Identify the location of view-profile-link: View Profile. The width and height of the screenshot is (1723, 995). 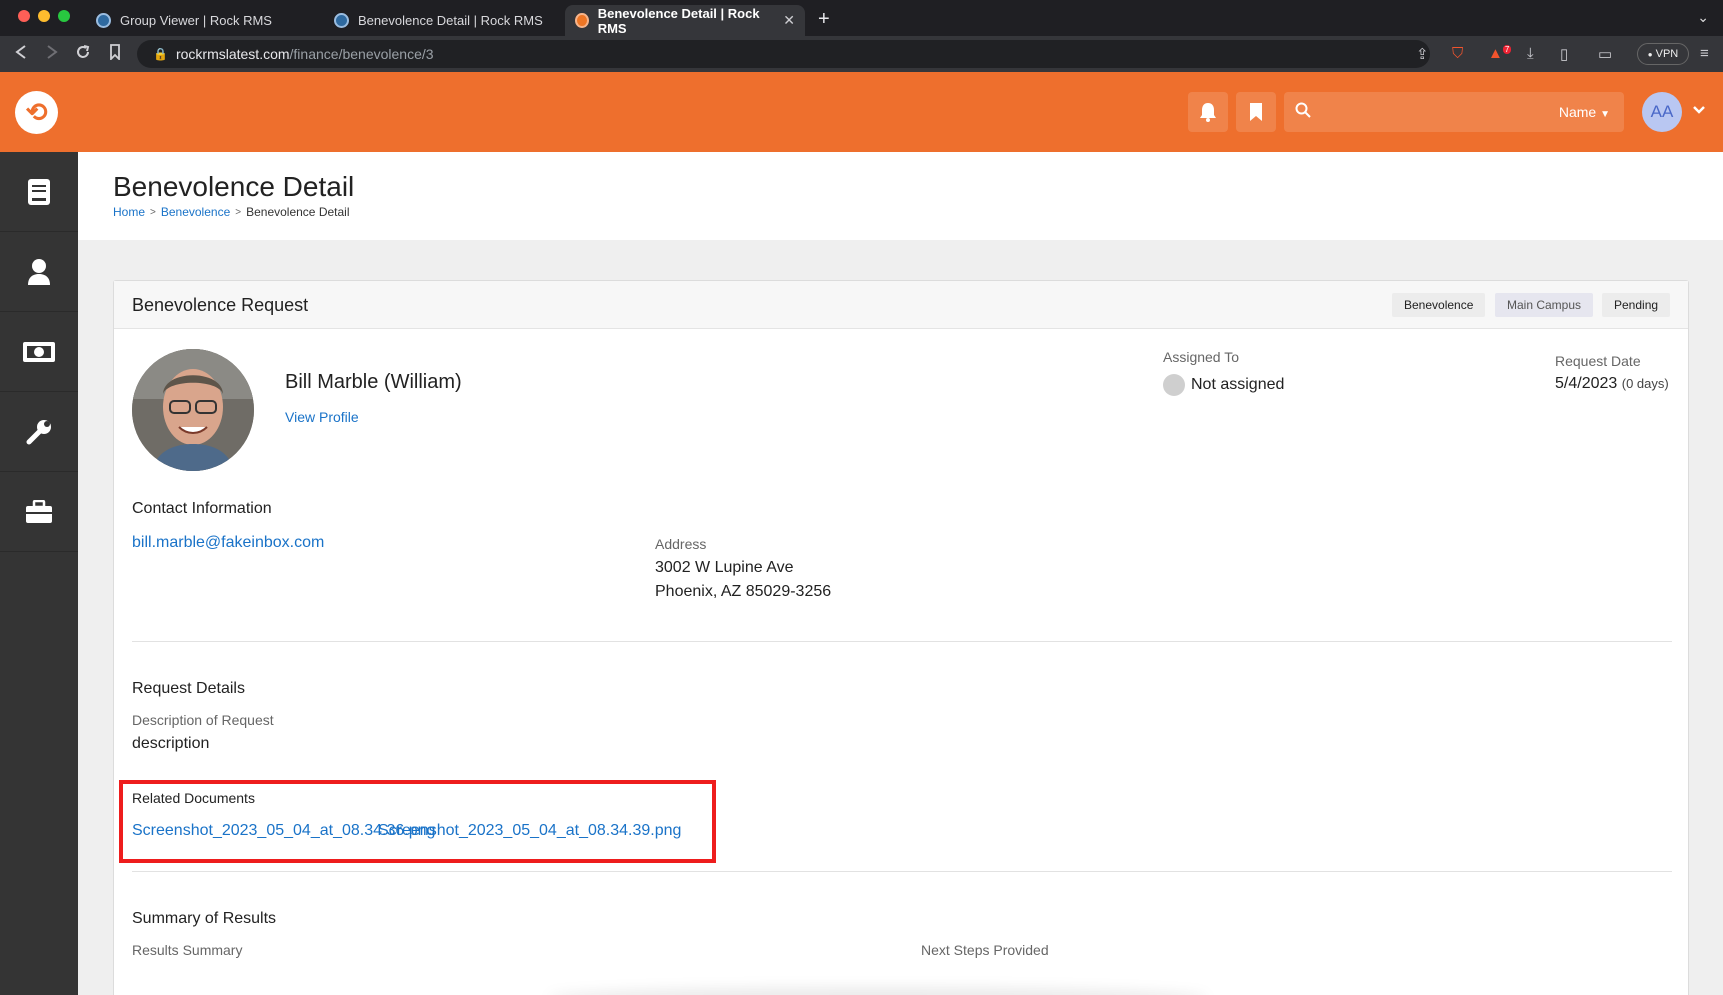
(322, 417).